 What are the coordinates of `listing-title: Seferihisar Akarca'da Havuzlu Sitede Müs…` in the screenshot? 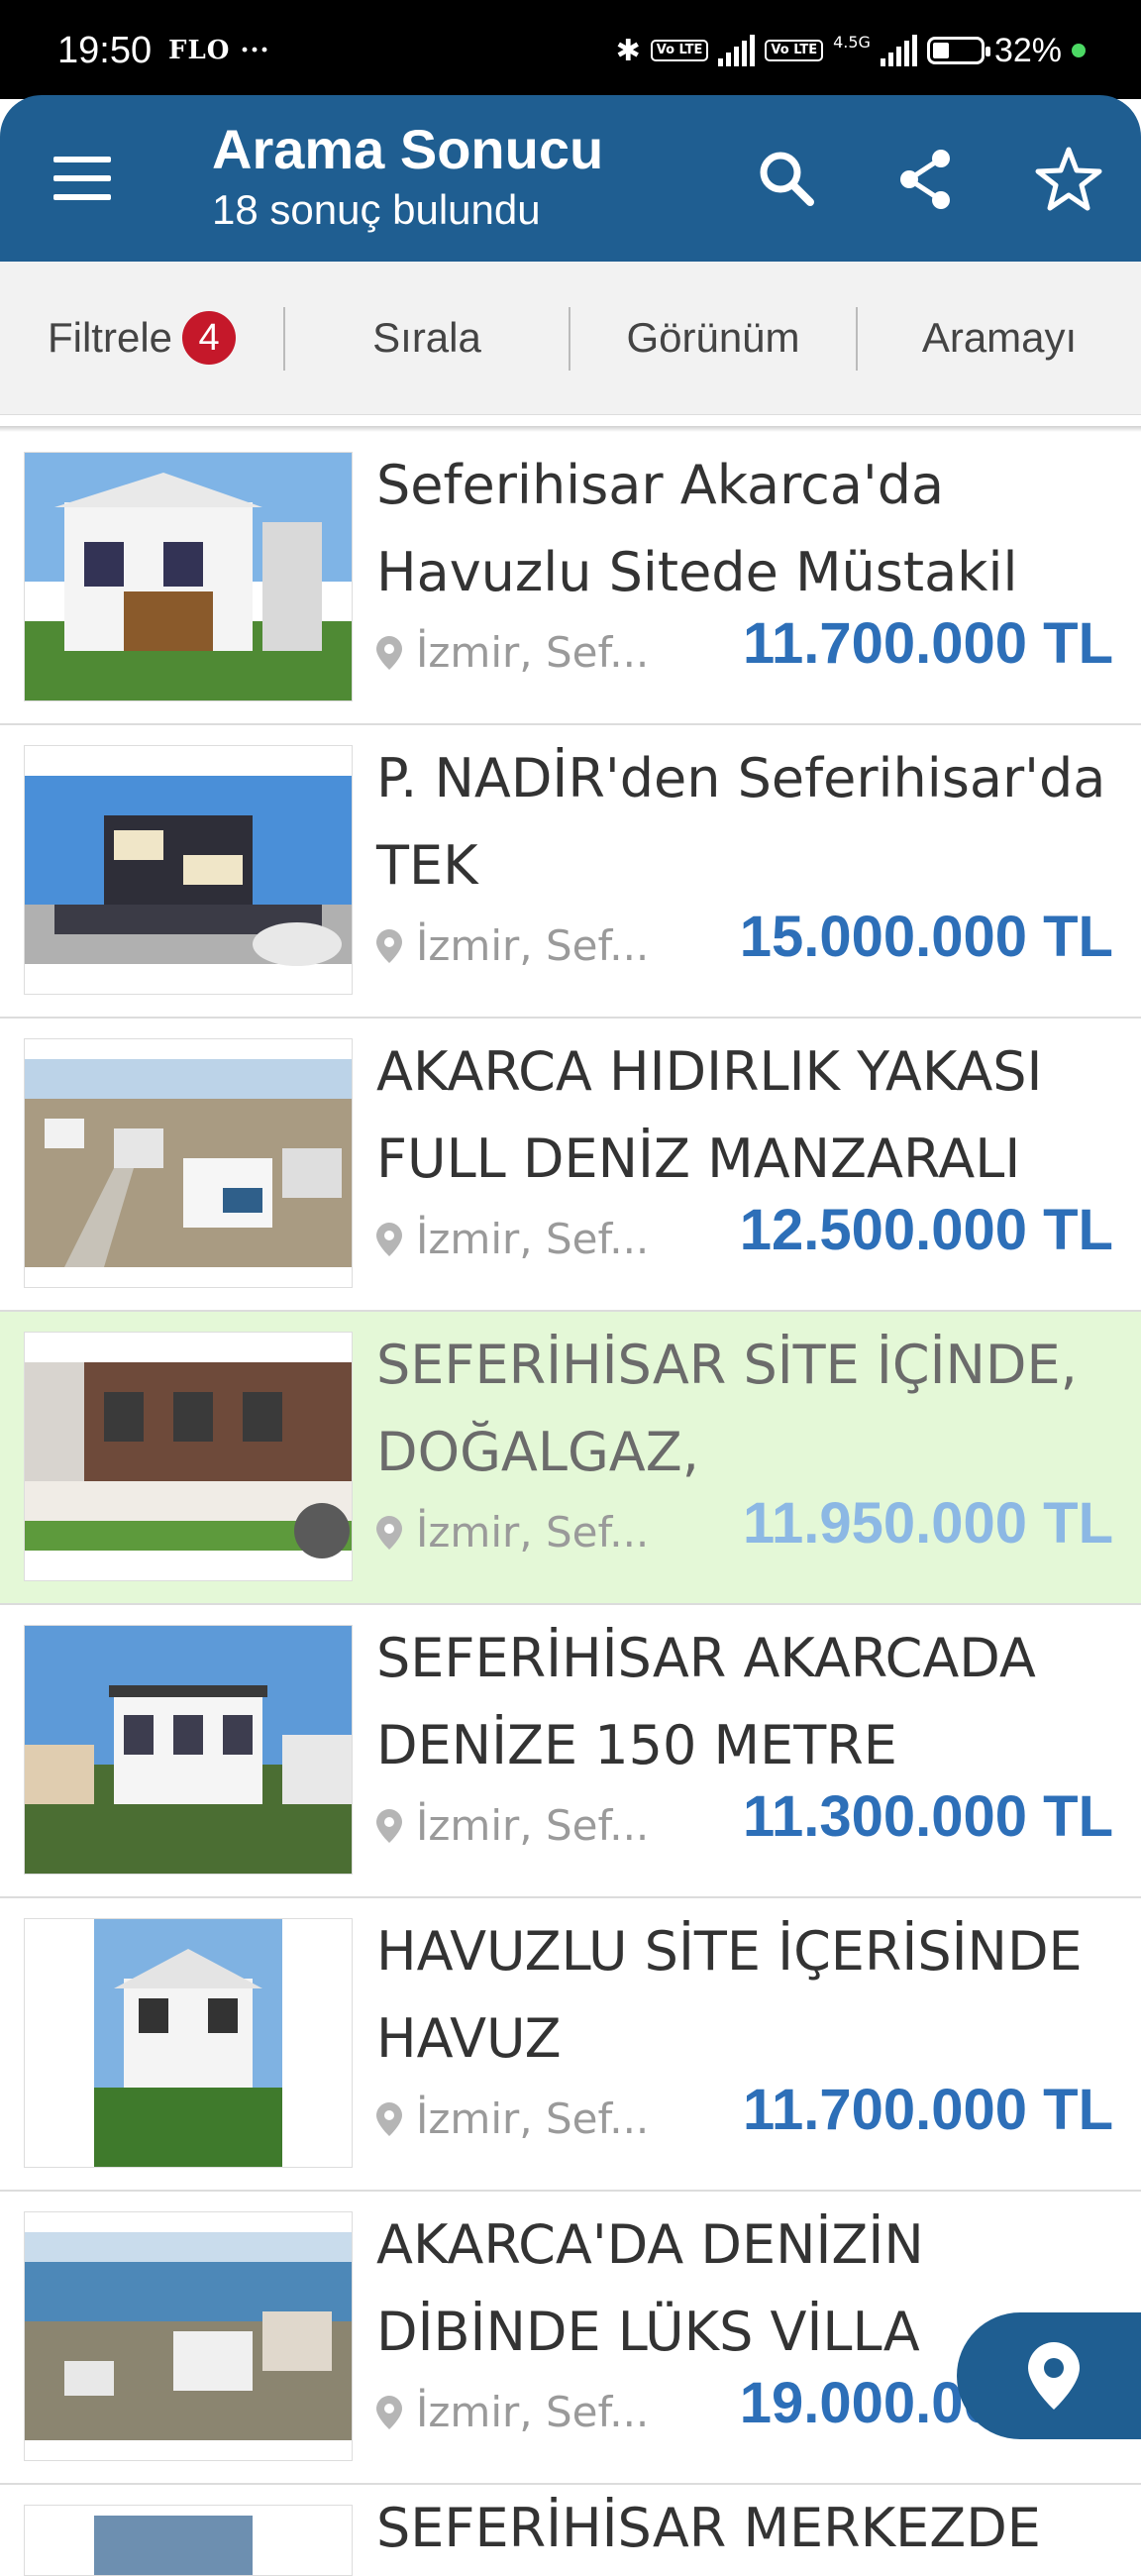 It's located at (697, 528).